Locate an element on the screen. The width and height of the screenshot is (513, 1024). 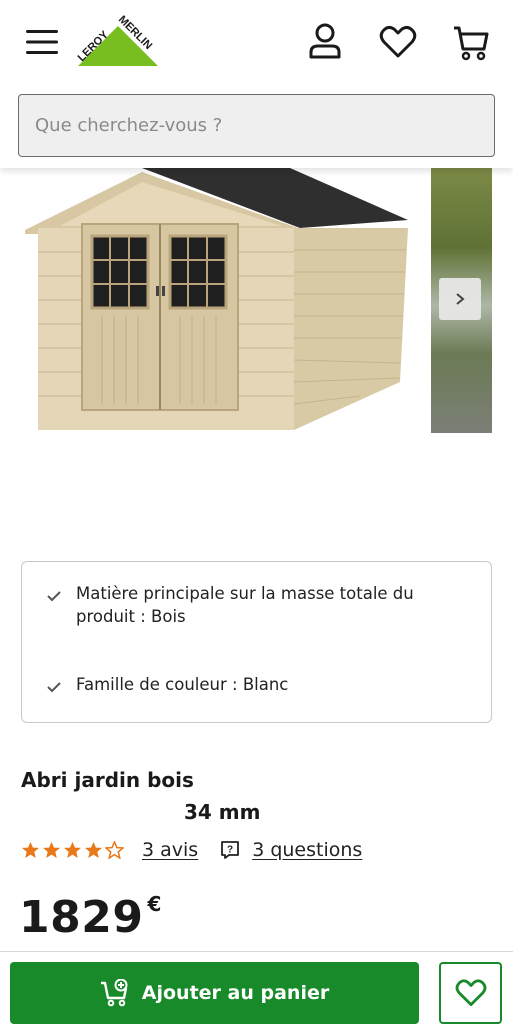
feature-item: Famille de couleur : Blanc is located at coordinates (241, 684).